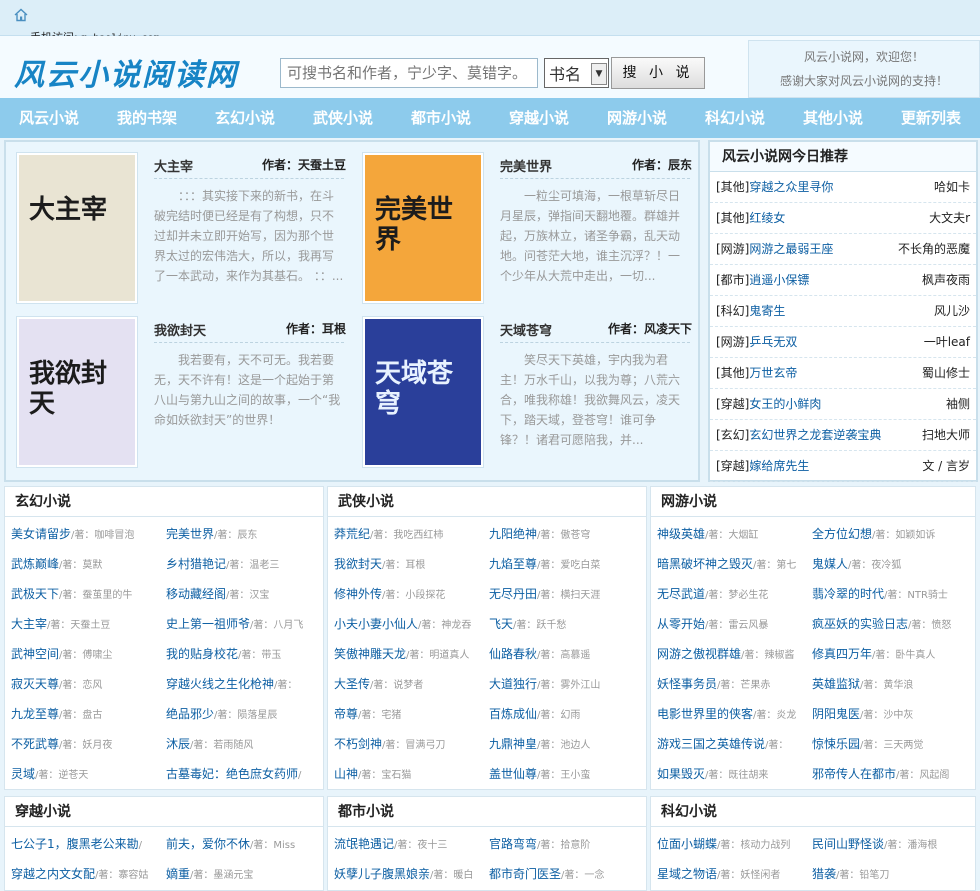 The height and width of the screenshot is (891, 980). Describe the element at coordinates (735, 118) in the screenshot. I see `nav-item-7: 科幻小说` at that location.